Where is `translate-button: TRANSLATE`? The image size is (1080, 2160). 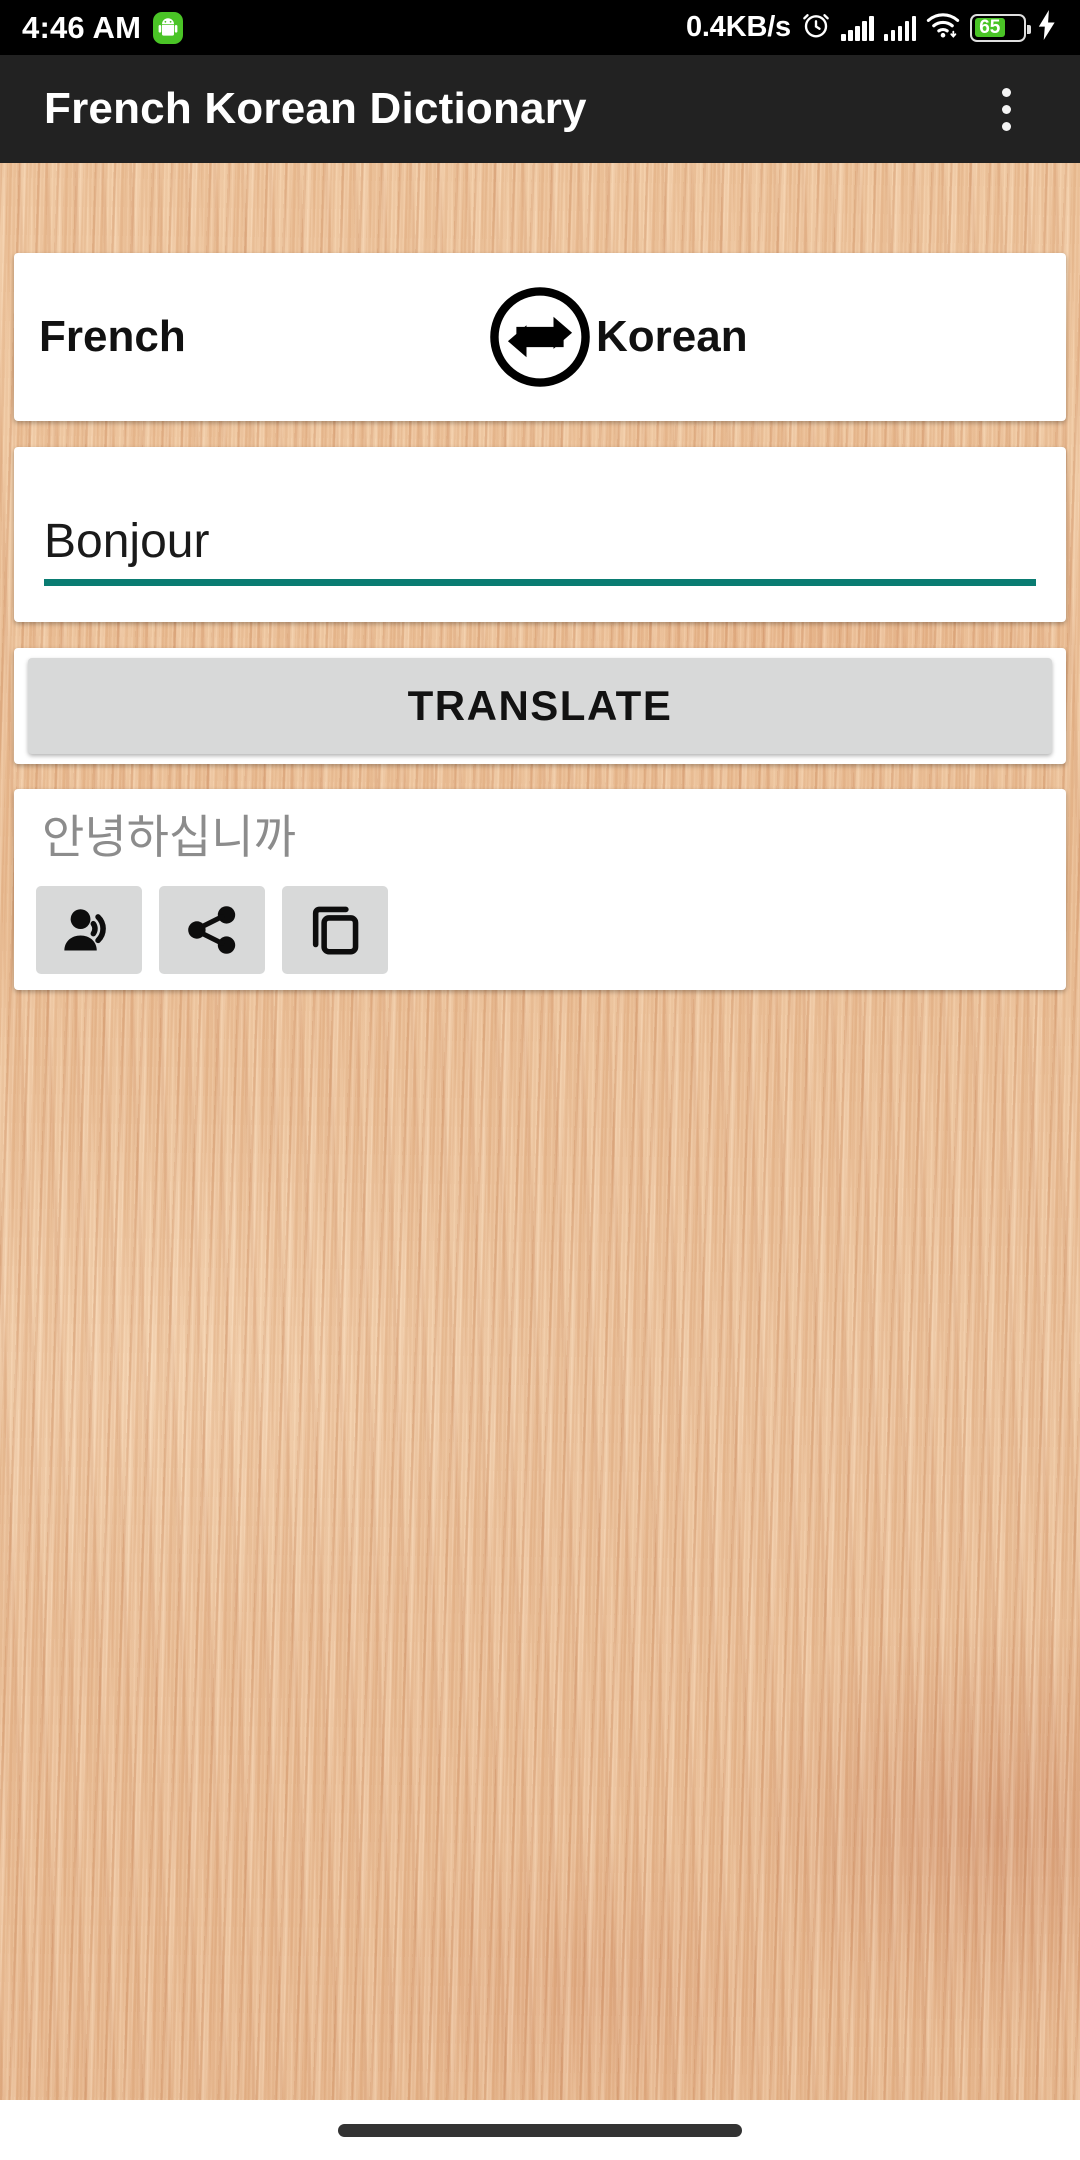
translate-button: TRANSLATE is located at coordinates (540, 706).